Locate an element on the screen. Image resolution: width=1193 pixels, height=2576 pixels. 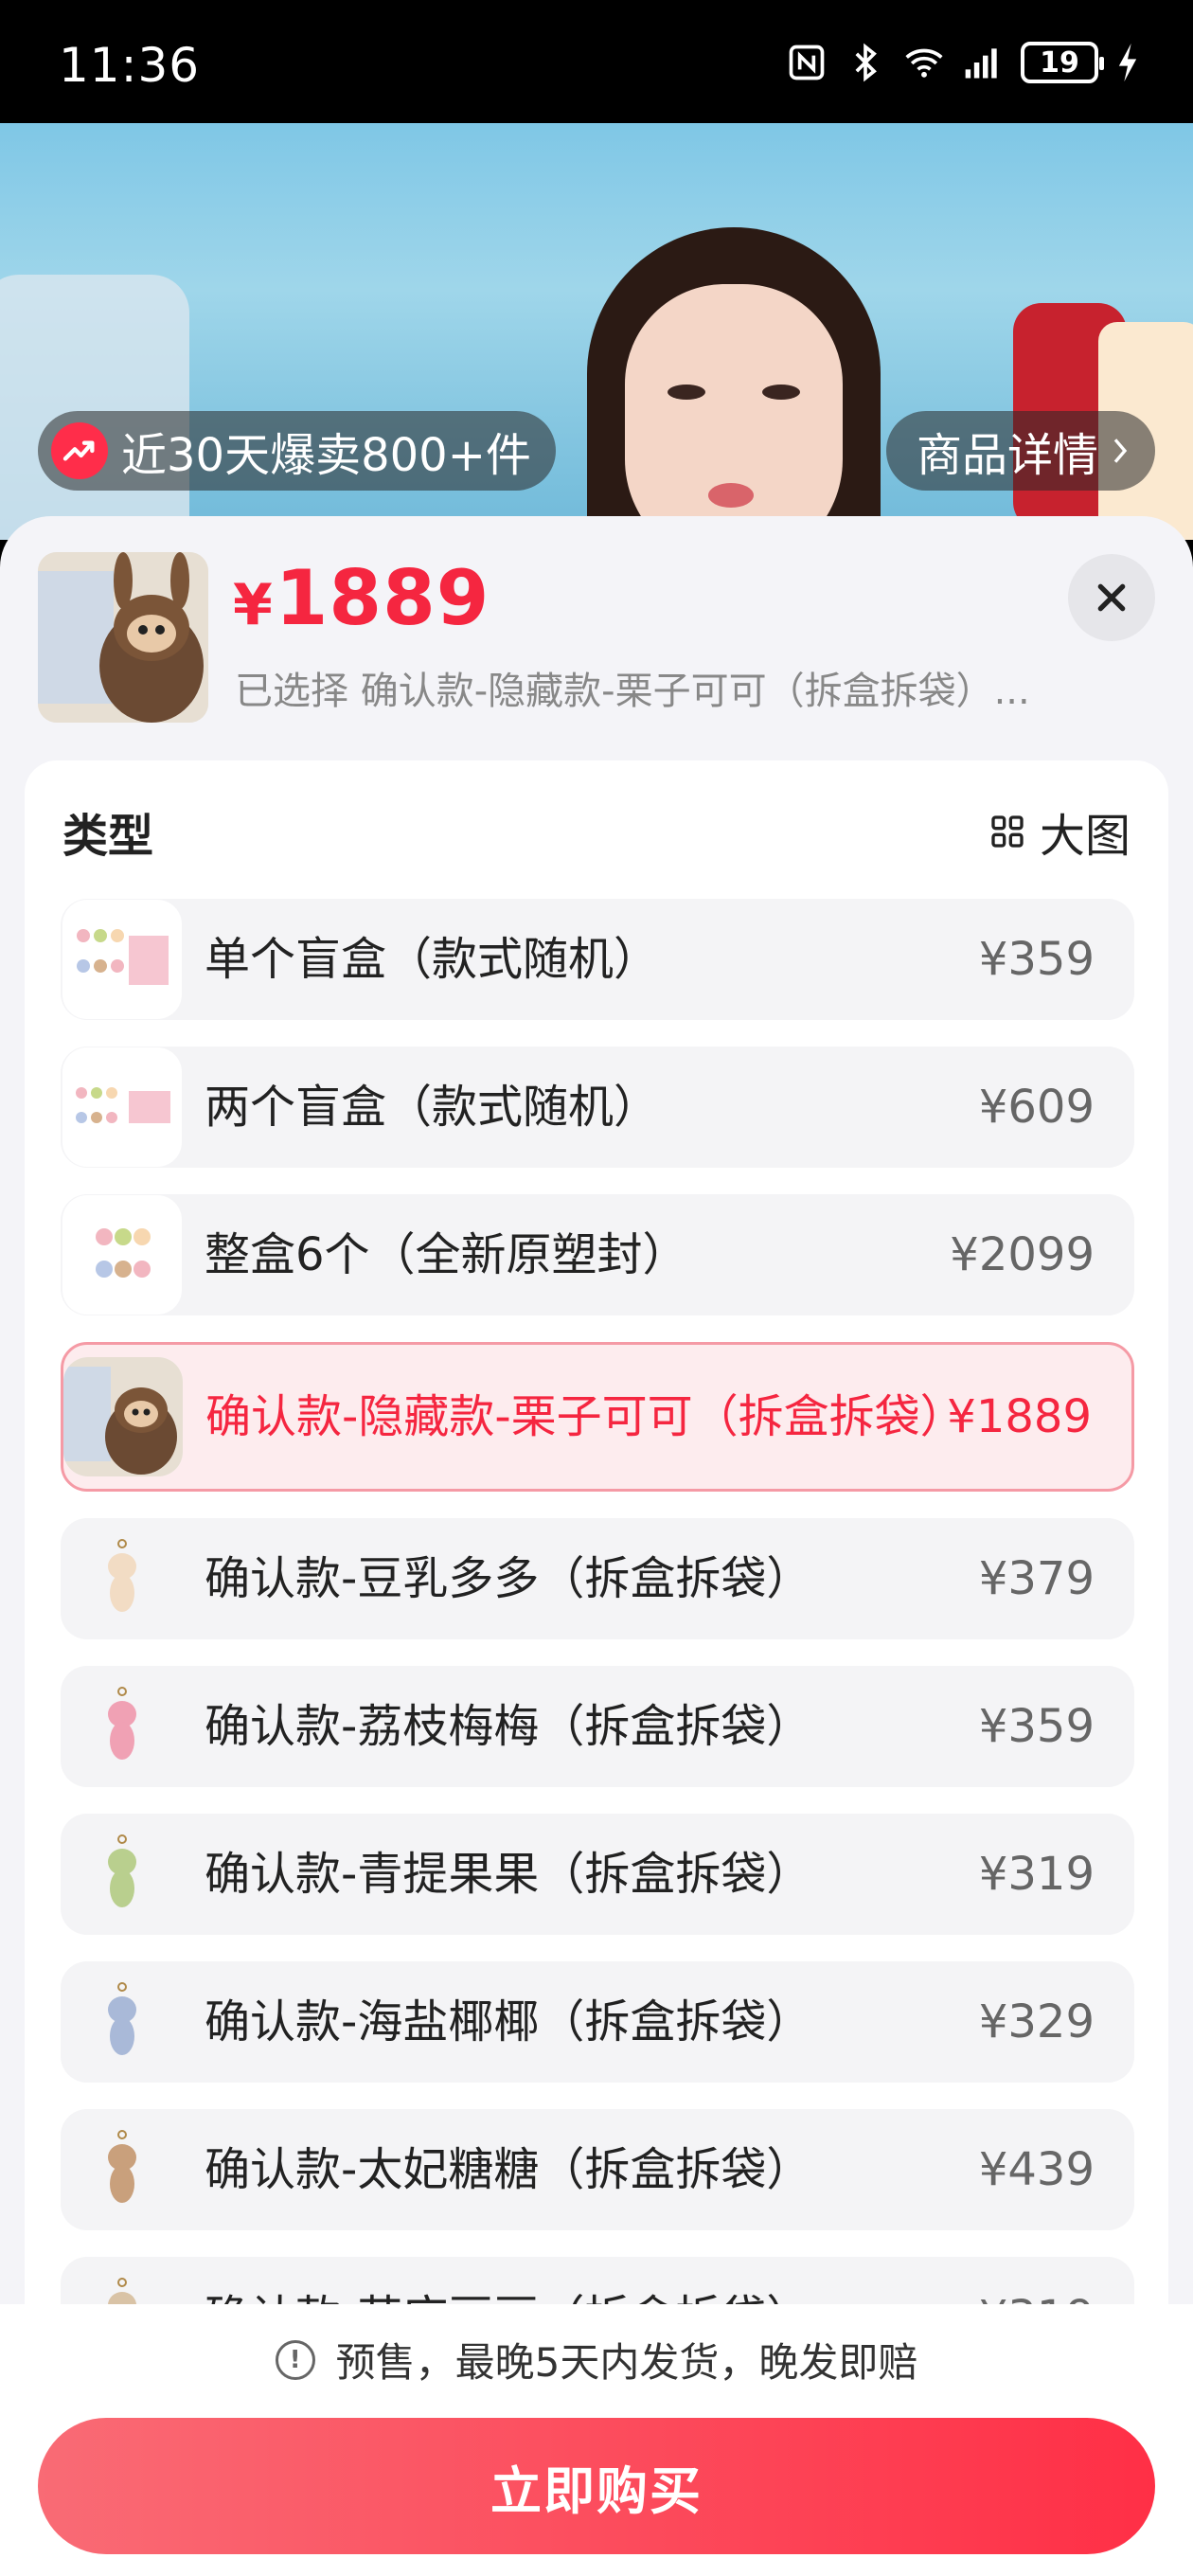
status-time: 11:36 is located at coordinates (130, 65).